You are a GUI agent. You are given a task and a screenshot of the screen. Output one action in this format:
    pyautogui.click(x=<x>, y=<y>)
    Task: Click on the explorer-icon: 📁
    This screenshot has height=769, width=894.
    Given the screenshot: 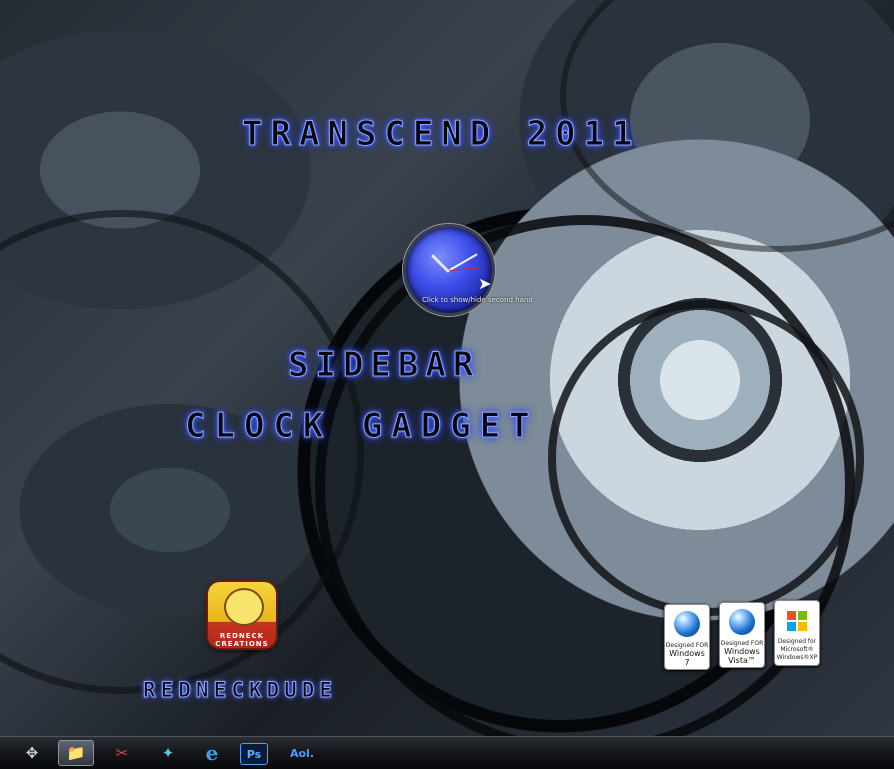 What is the action you would take?
    pyautogui.click(x=76, y=753)
    